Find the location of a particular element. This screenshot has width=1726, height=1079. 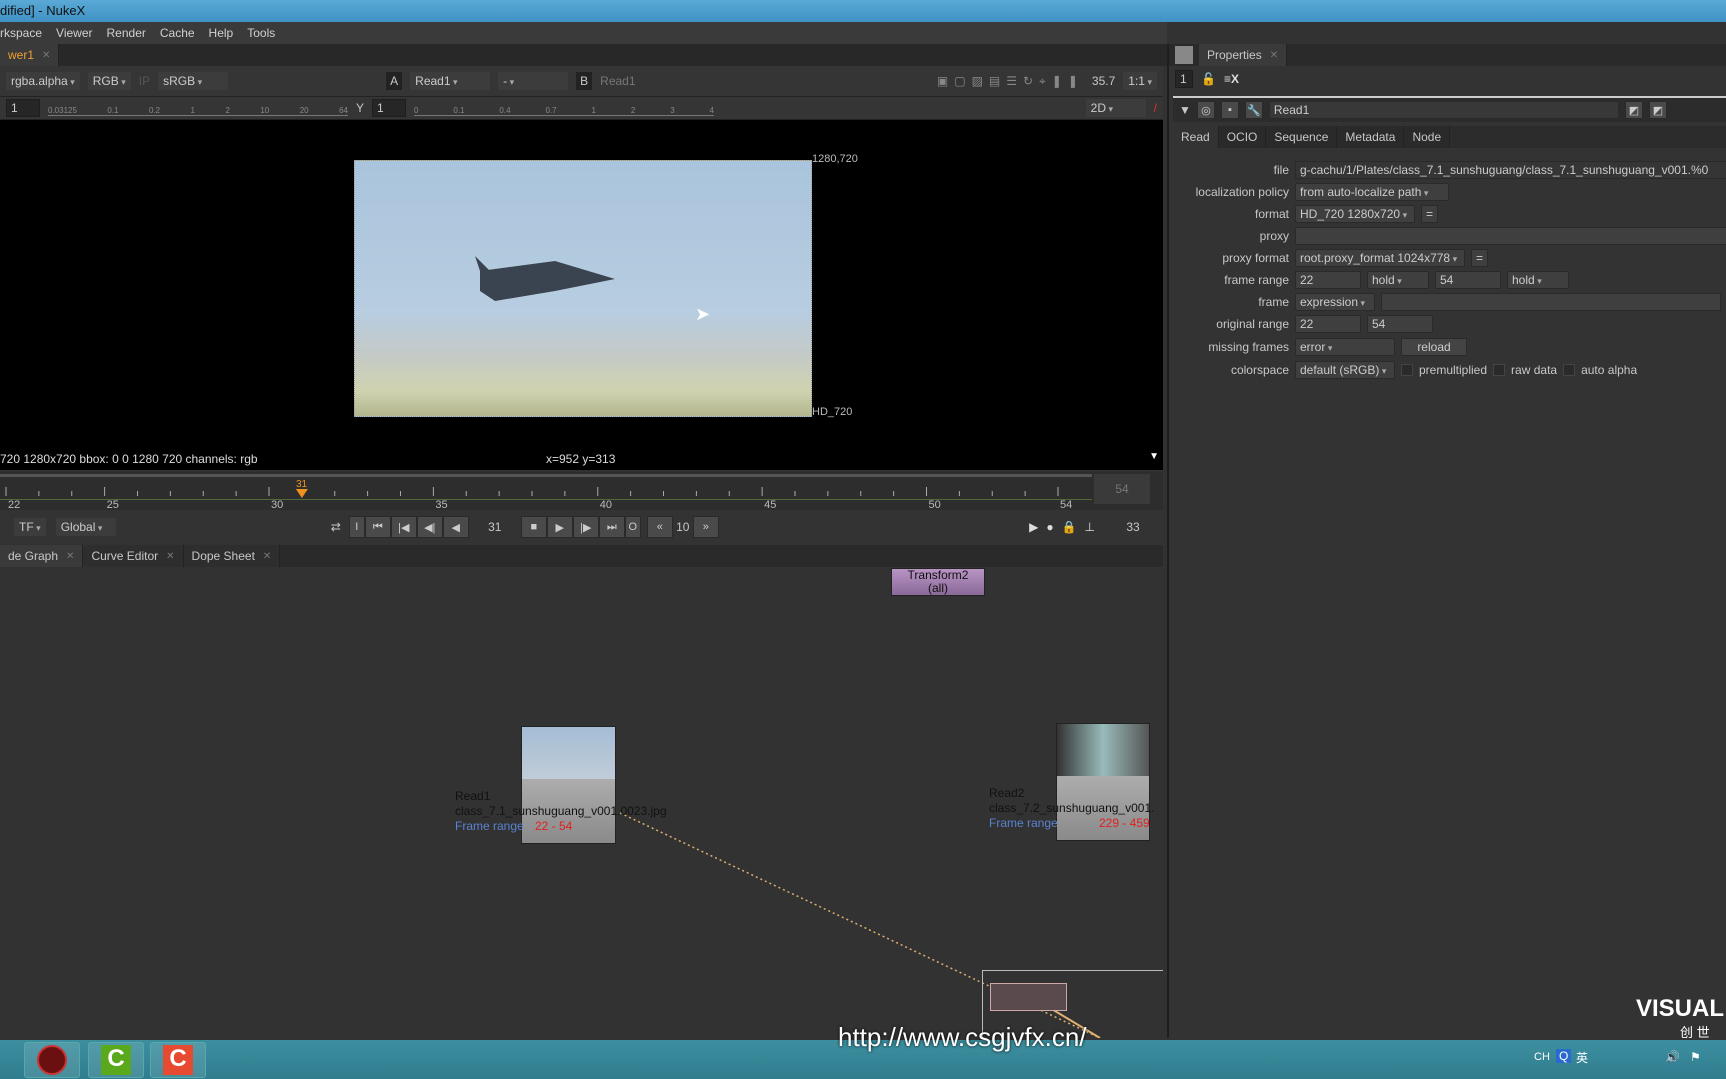

tab-sequence: Sequence is located at coordinates (1302, 137).